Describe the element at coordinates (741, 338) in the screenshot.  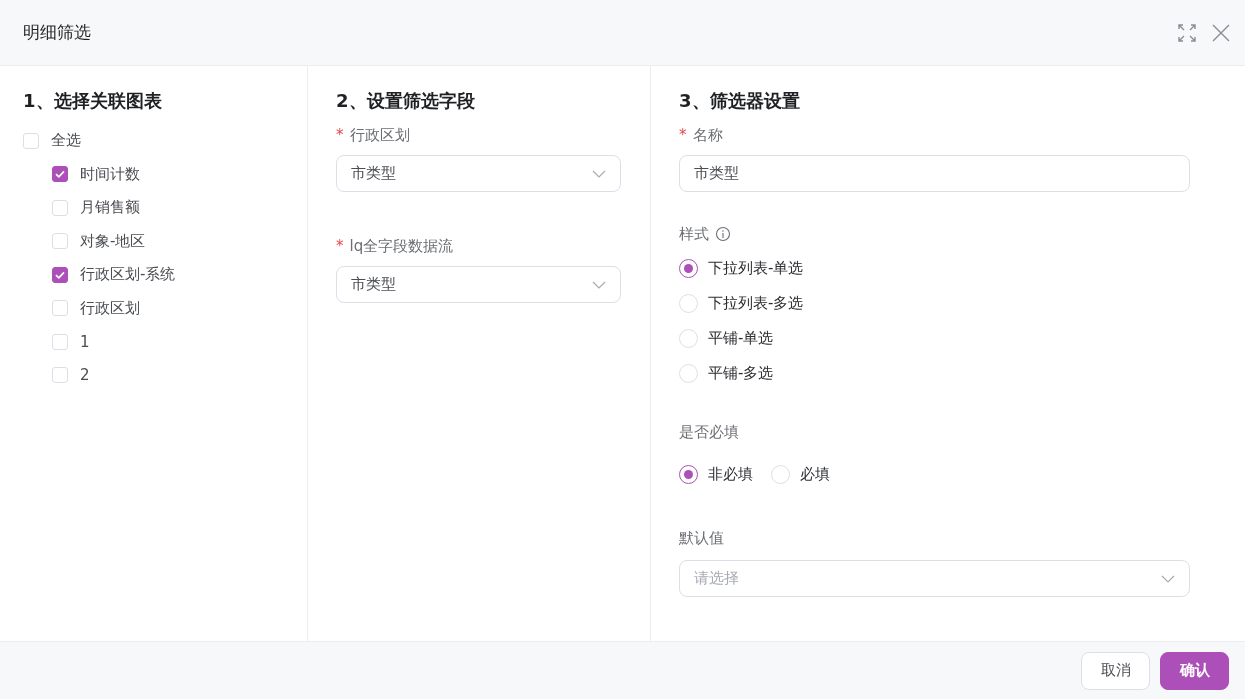
I see `radio-label: 平铺-单选` at that location.